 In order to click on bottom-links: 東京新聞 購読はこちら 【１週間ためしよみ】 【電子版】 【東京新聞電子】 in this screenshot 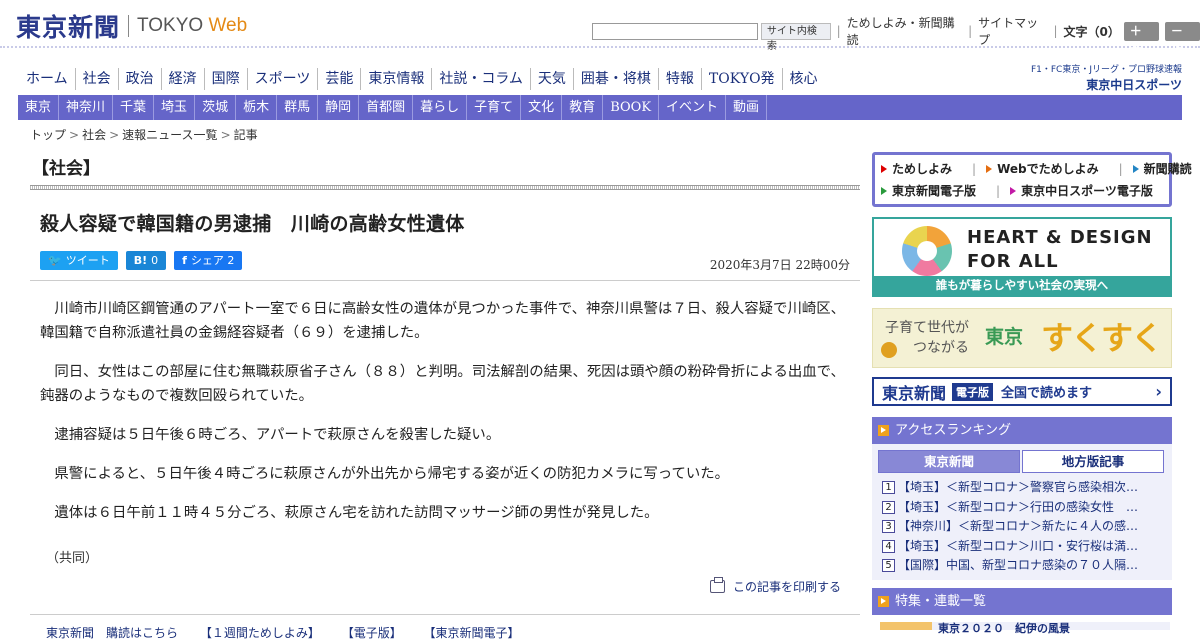, I will do `click(292, 632)`.